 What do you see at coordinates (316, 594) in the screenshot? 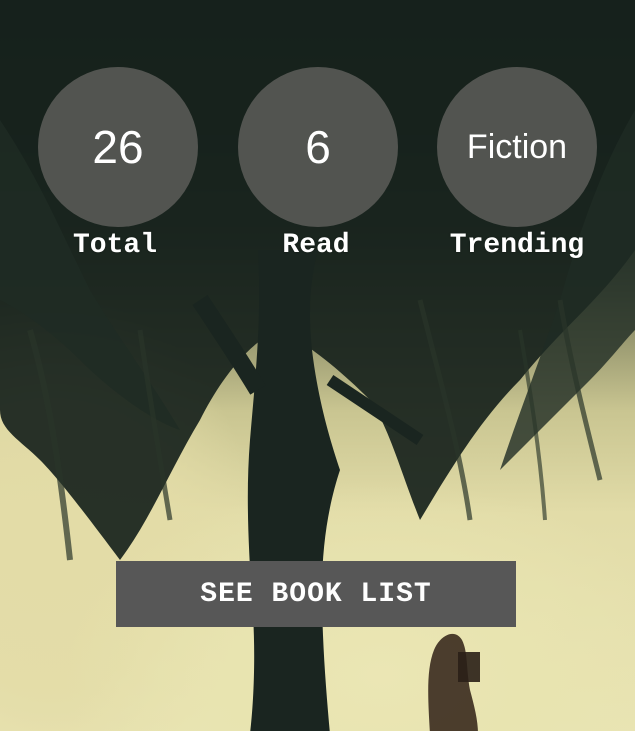
I see `see-book-list-button: SEE BOOK LIST` at bounding box center [316, 594].